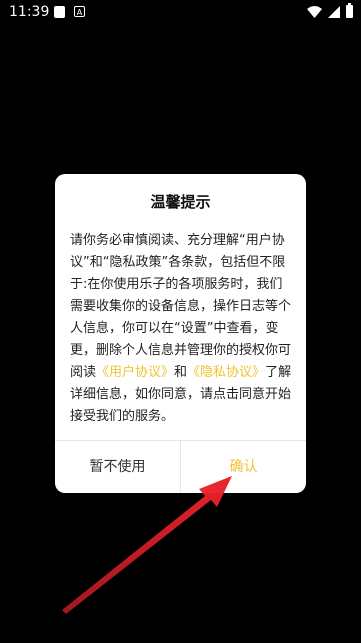 This screenshot has height=643, width=361. What do you see at coordinates (349, 10) in the screenshot?
I see `battery-icon` at bounding box center [349, 10].